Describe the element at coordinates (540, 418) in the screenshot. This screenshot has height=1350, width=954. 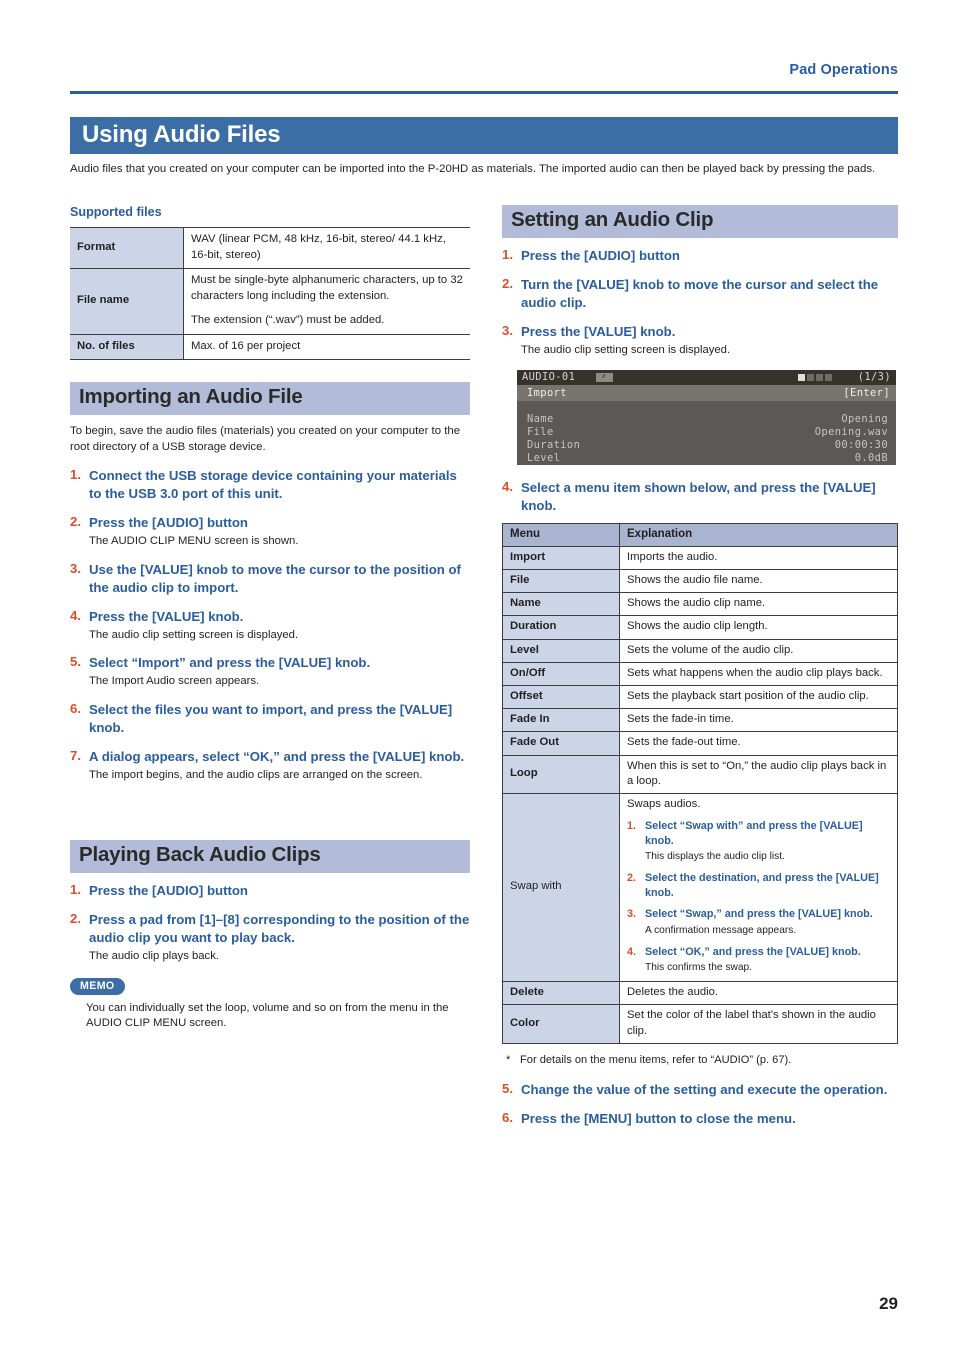
I see `lcd-row-key: Name` at that location.